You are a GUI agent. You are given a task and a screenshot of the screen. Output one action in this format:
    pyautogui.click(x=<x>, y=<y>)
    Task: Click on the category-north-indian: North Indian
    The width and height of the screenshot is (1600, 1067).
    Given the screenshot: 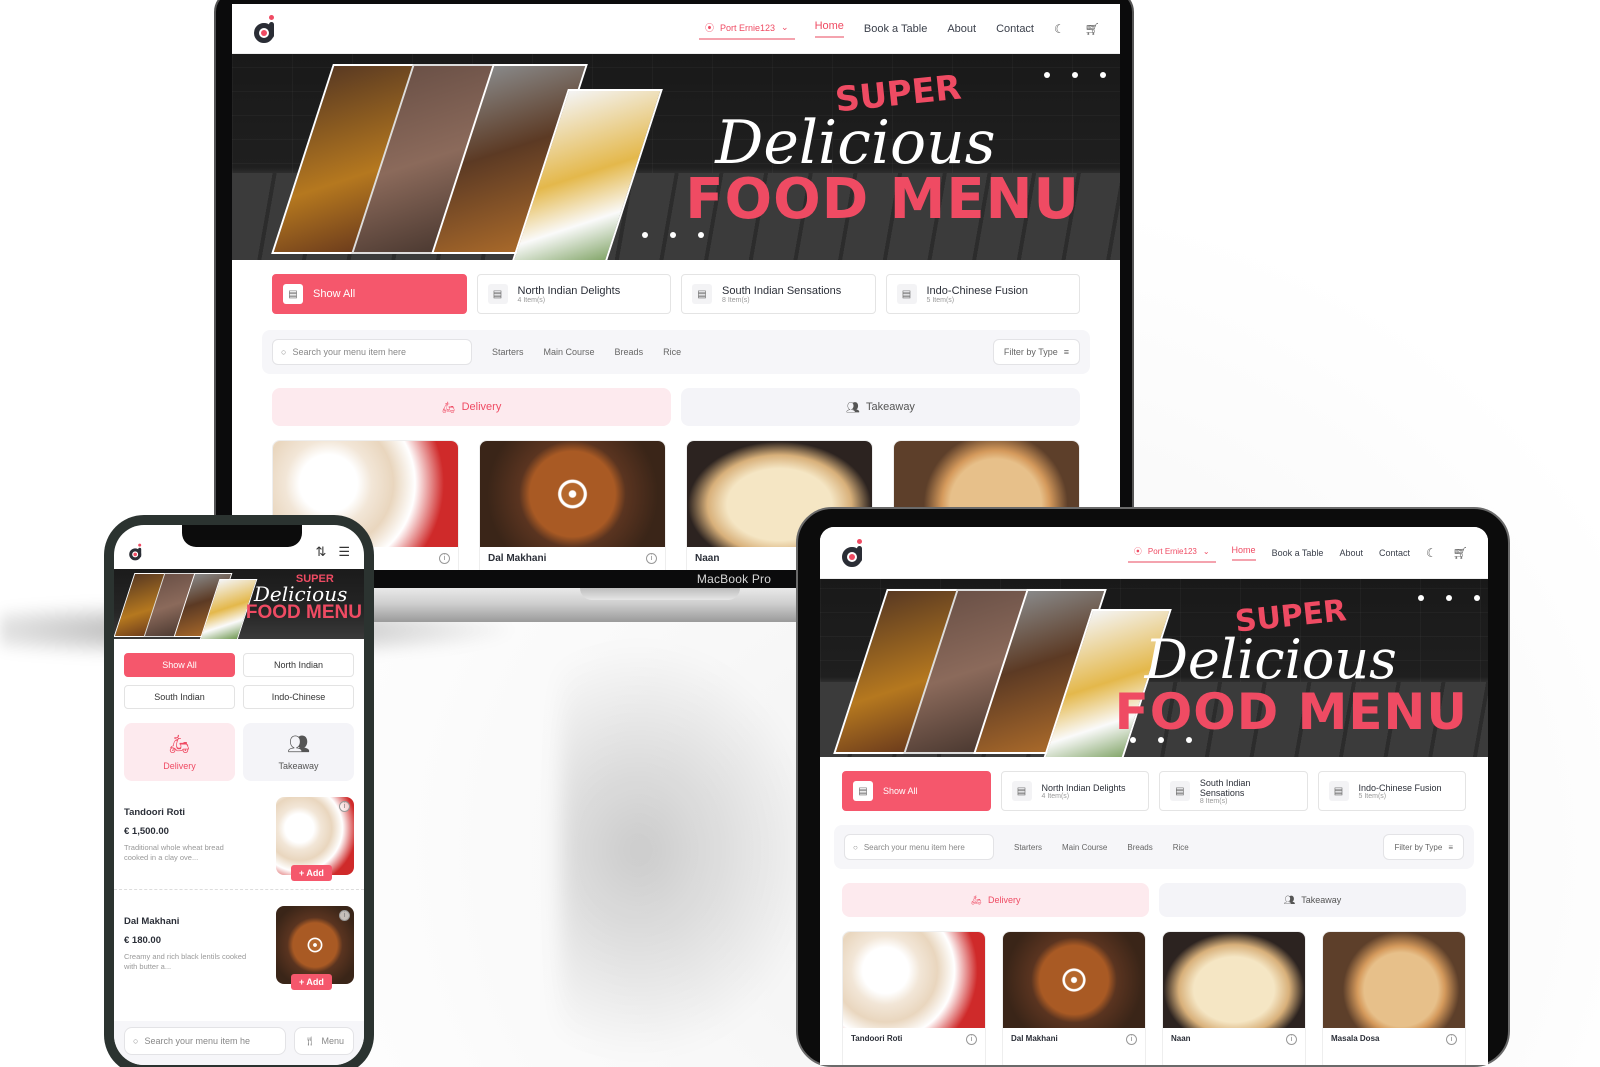 What is the action you would take?
    pyautogui.click(x=298, y=665)
    